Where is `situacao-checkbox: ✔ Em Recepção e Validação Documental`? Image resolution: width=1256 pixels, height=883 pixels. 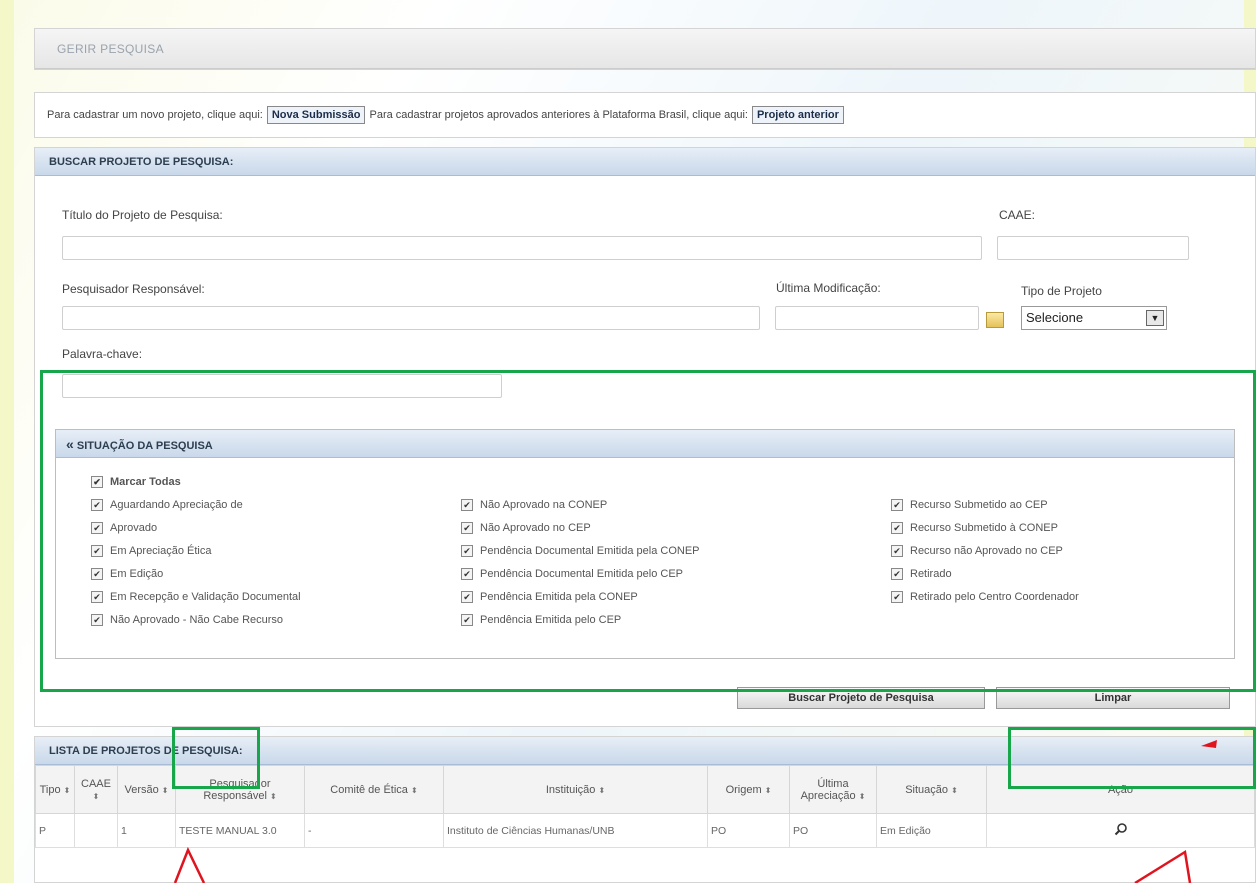
situacao-checkbox: ✔ Em Recepção e Validação Documental is located at coordinates (196, 597).